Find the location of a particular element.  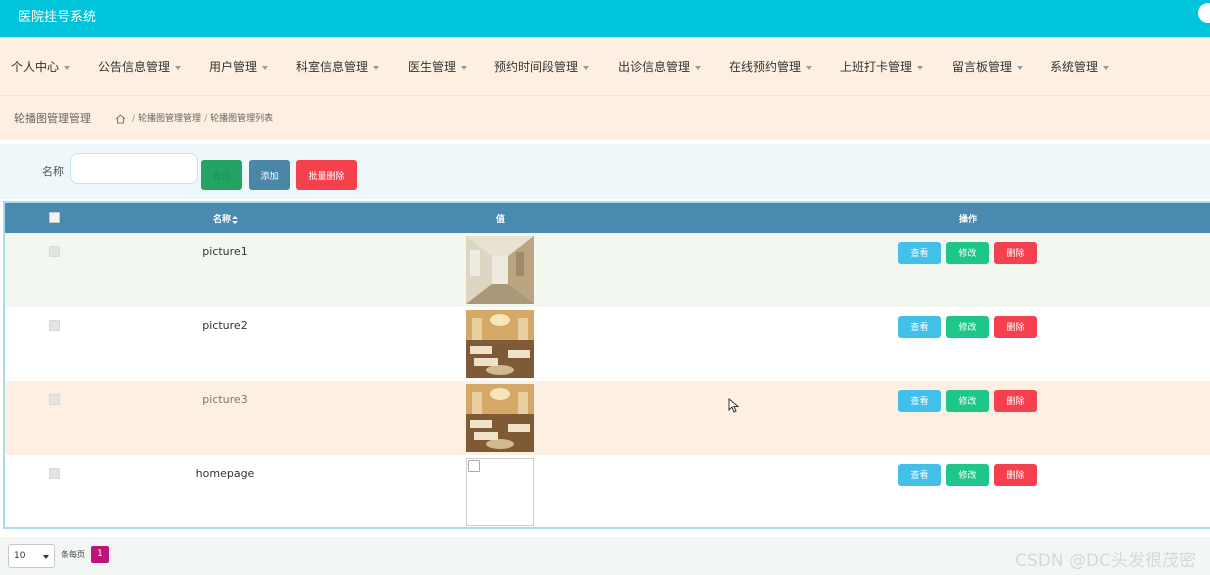

breadcrumb: / 轮播图管理管理 / 轮播图管理列表 is located at coordinates (194, 117).